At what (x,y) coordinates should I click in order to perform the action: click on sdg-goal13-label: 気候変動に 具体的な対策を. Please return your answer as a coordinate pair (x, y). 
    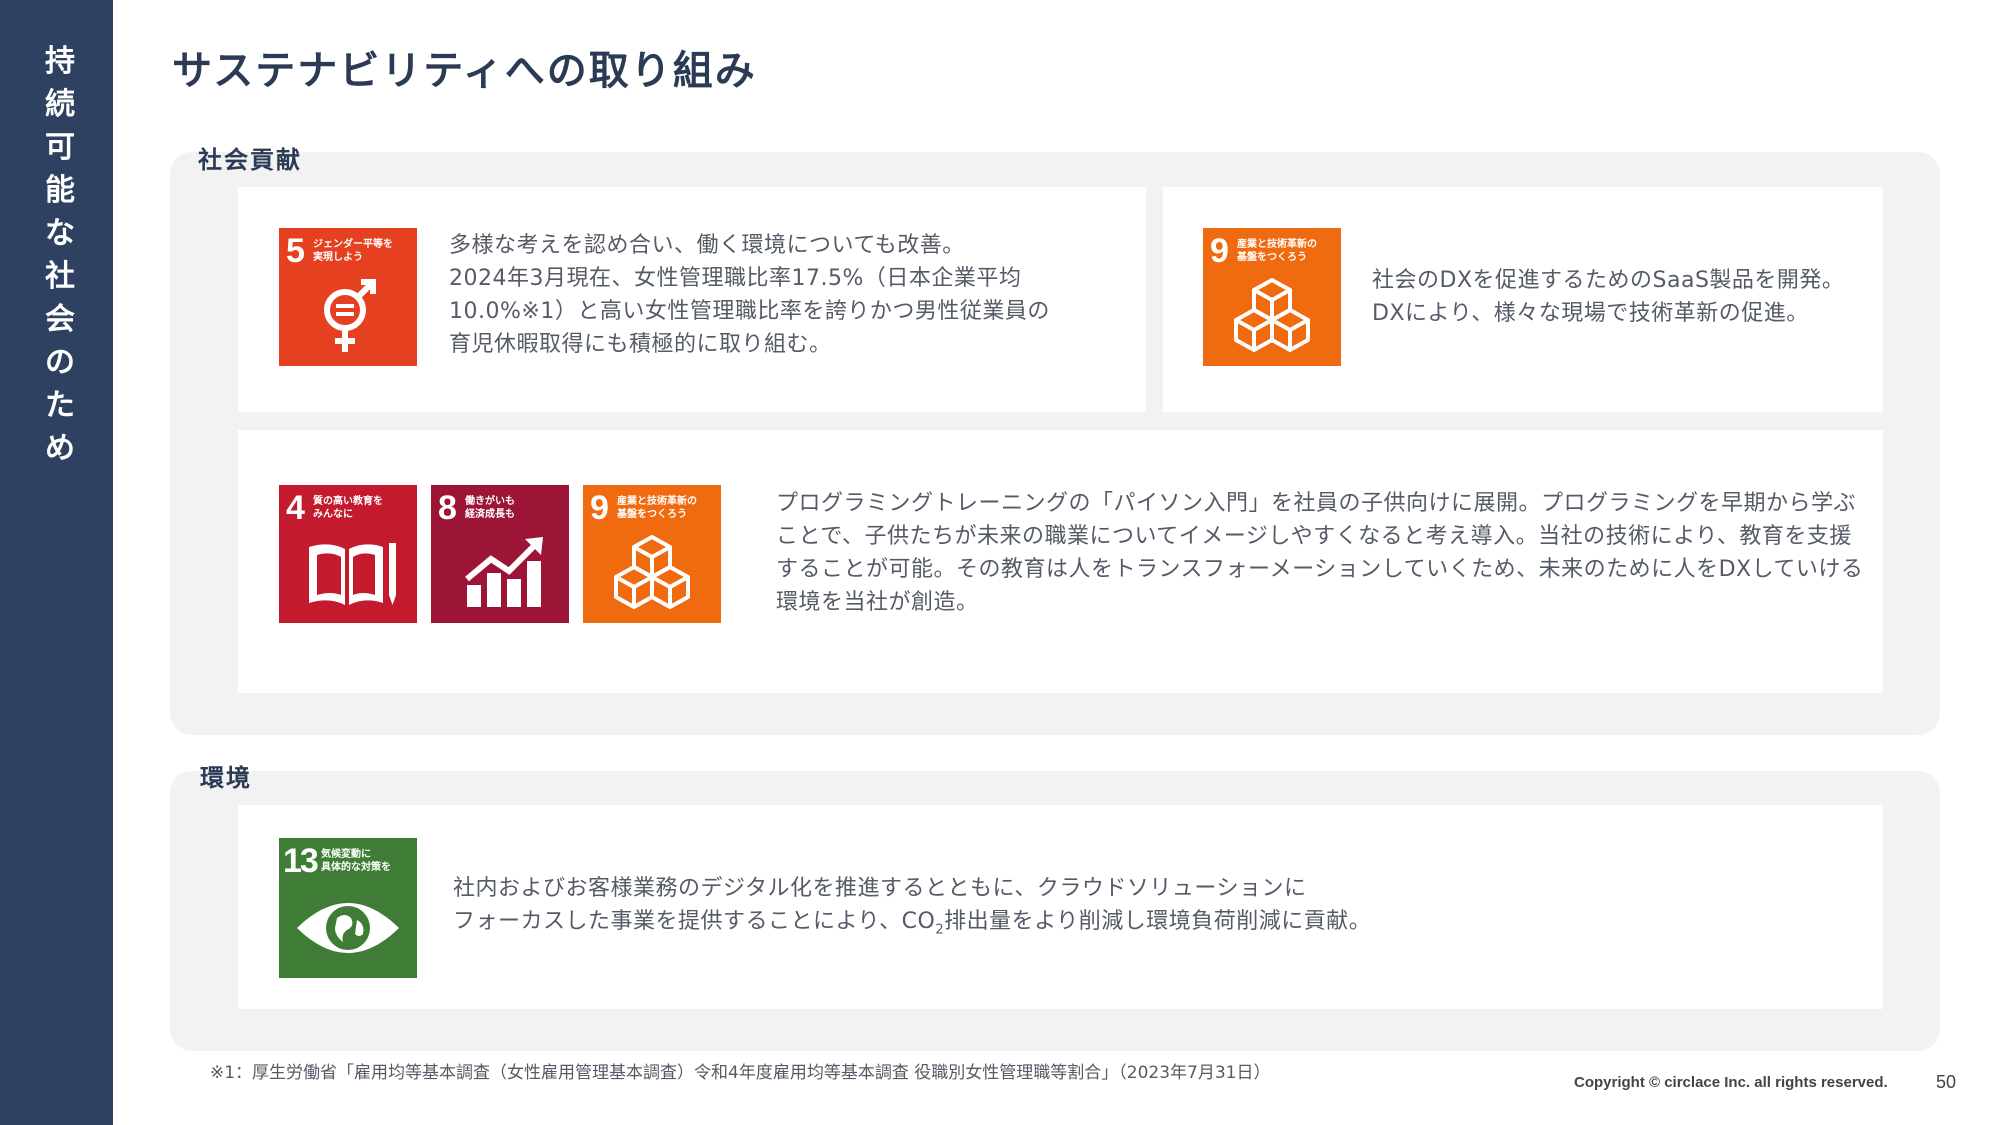
    Looking at the image, I should click on (356, 861).